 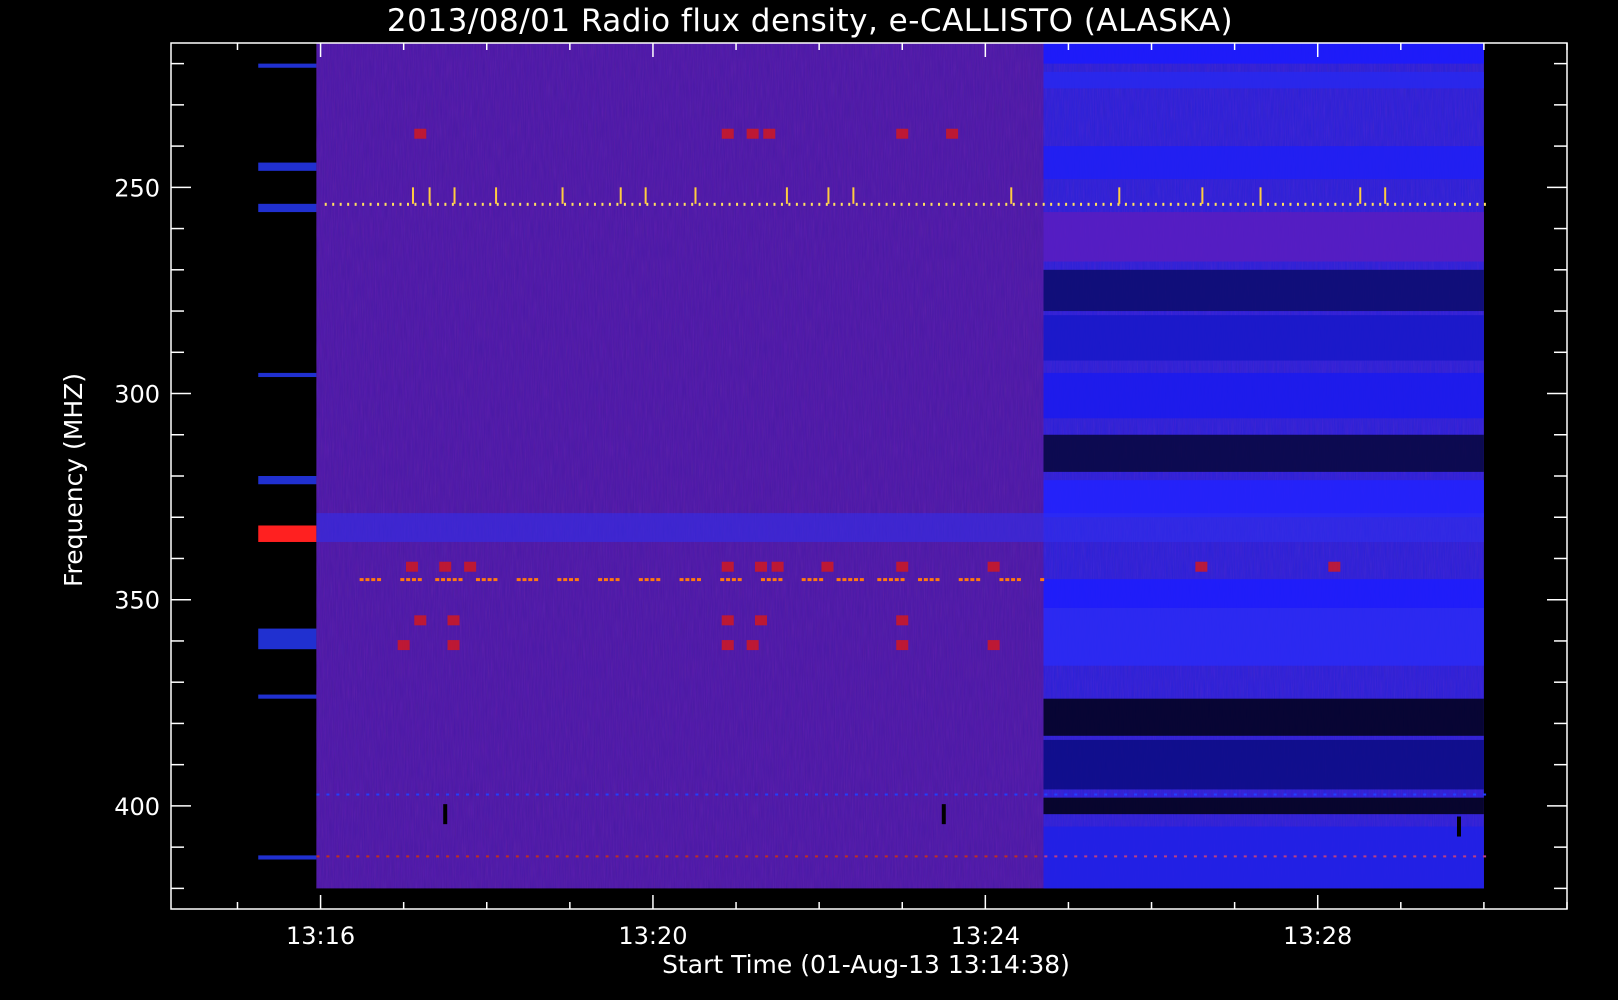 What do you see at coordinates (985, 936) in the screenshot?
I see `x-tick-label: 13:24` at bounding box center [985, 936].